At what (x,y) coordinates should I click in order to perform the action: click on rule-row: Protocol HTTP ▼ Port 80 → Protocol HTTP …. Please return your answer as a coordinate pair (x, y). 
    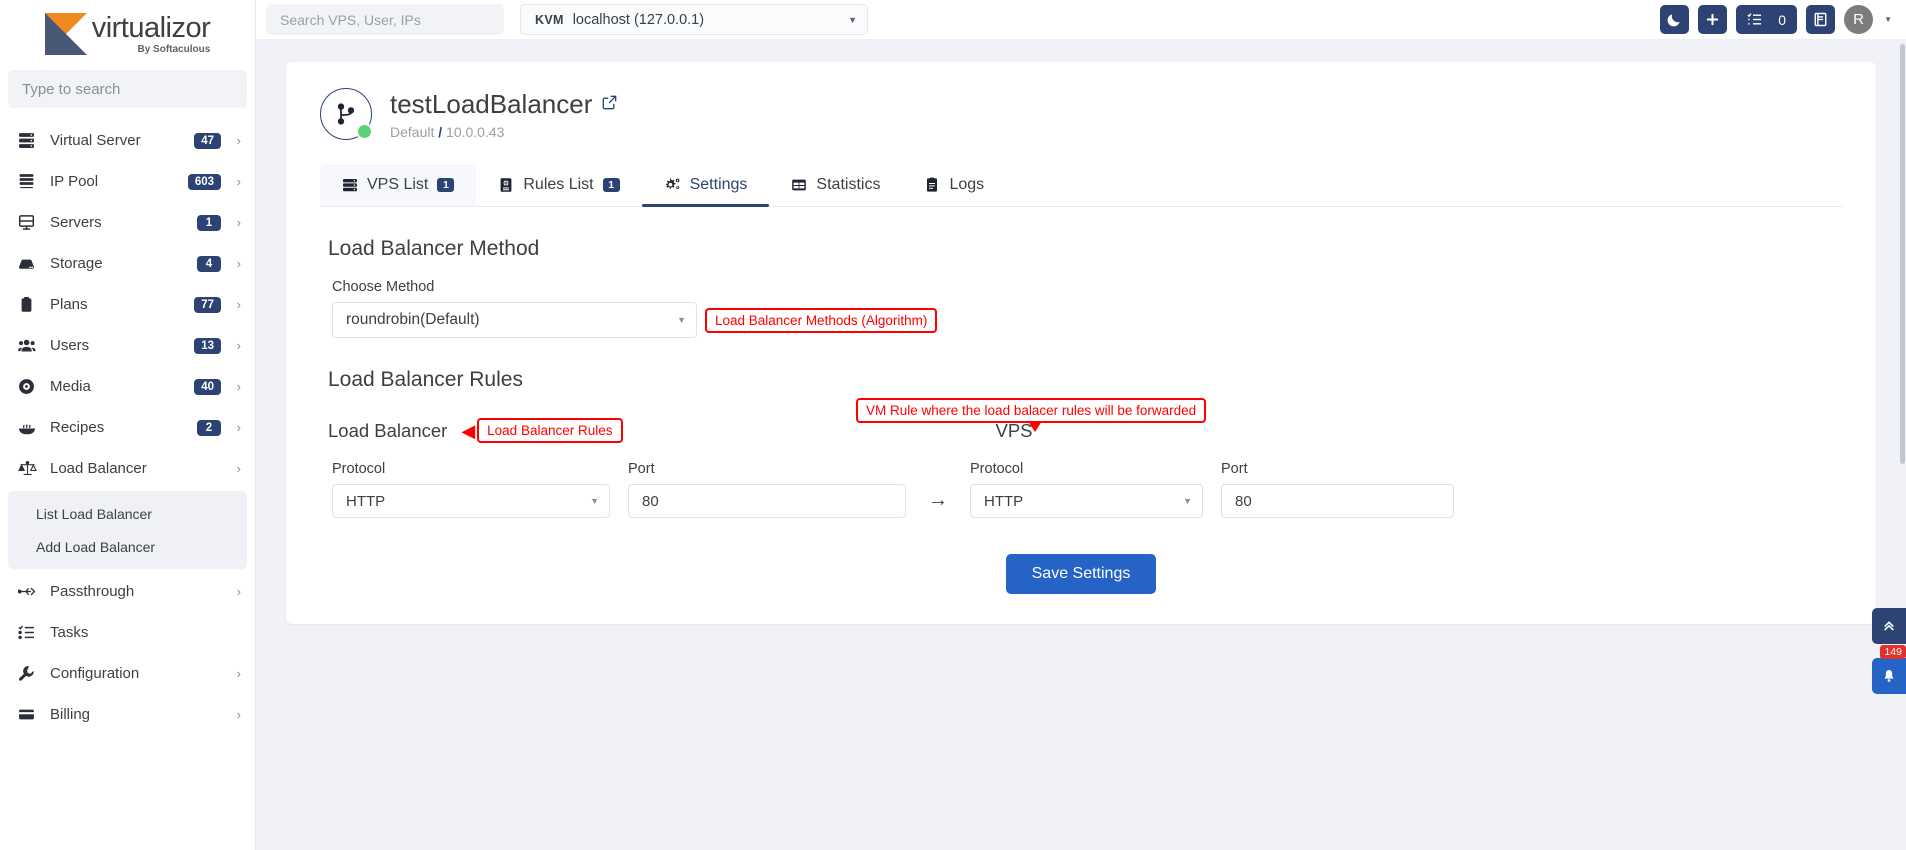
    Looking at the image, I should click on (1087, 489).